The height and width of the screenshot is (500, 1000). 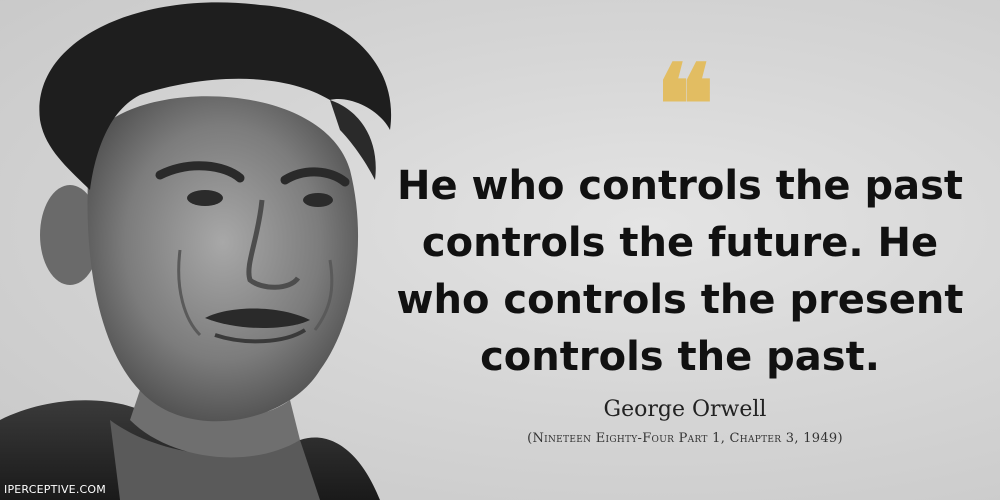 I want to click on quote-line: He who controls the past, so click(x=679, y=186).